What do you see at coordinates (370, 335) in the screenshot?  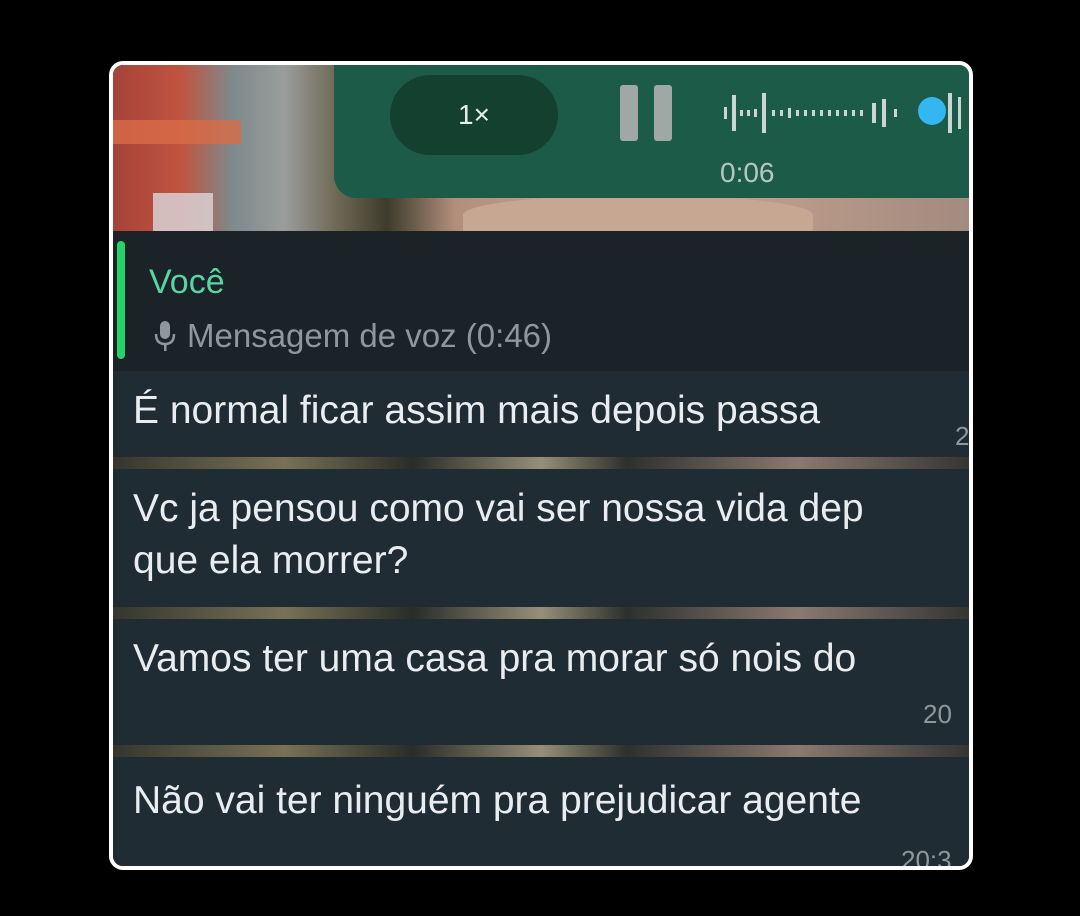 I see `reply-snippet-text: Mensagem de voz (0:46)` at bounding box center [370, 335].